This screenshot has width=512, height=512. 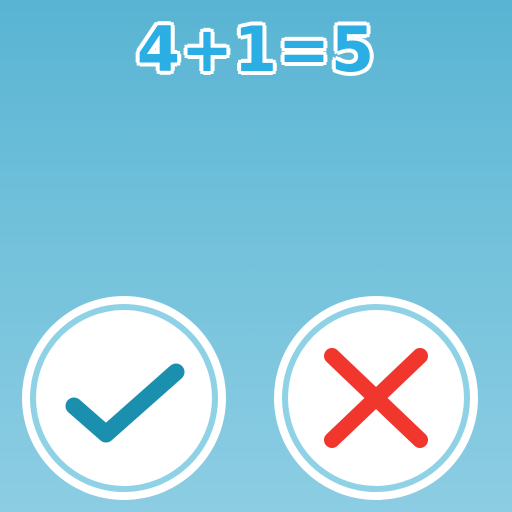 I want to click on cross-icon, so click(x=376, y=398).